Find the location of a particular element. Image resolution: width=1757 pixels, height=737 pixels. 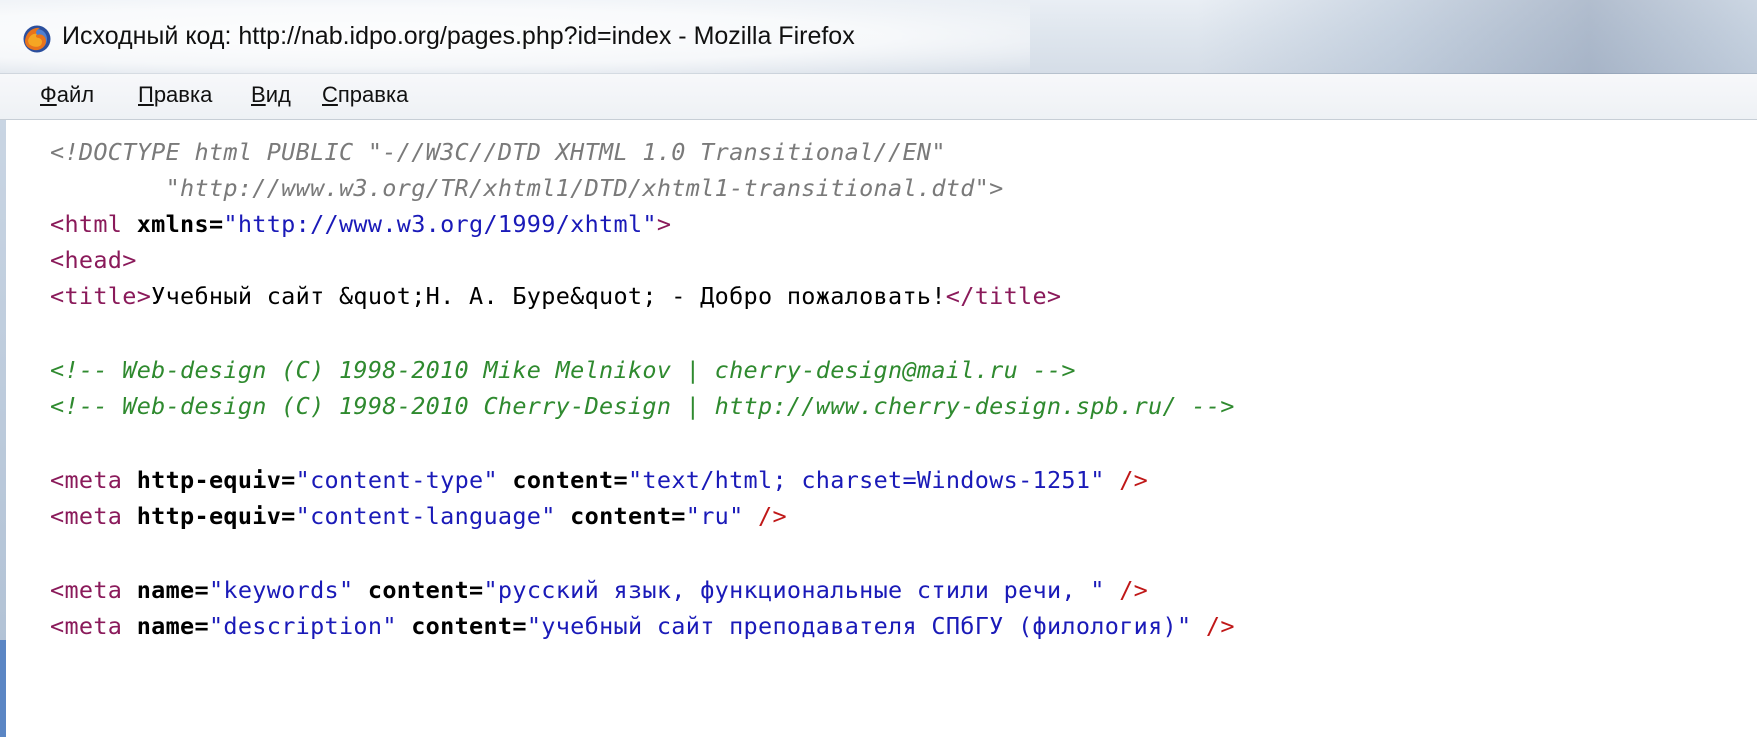

menu-bar: Файл Правка Вид Справка is located at coordinates (878, 97).